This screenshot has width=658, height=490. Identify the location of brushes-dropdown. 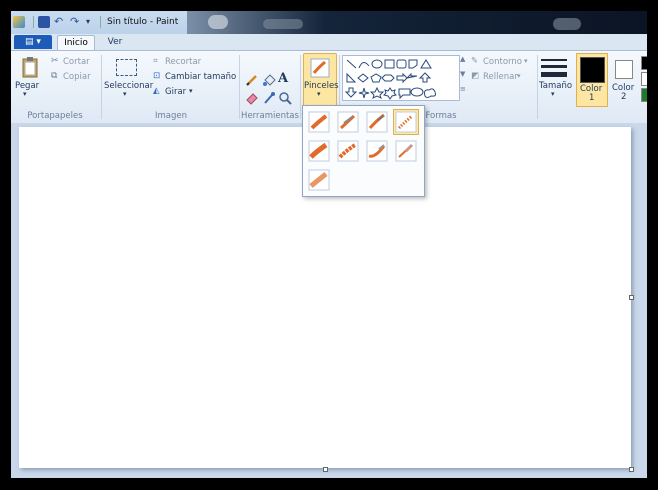
(363, 151).